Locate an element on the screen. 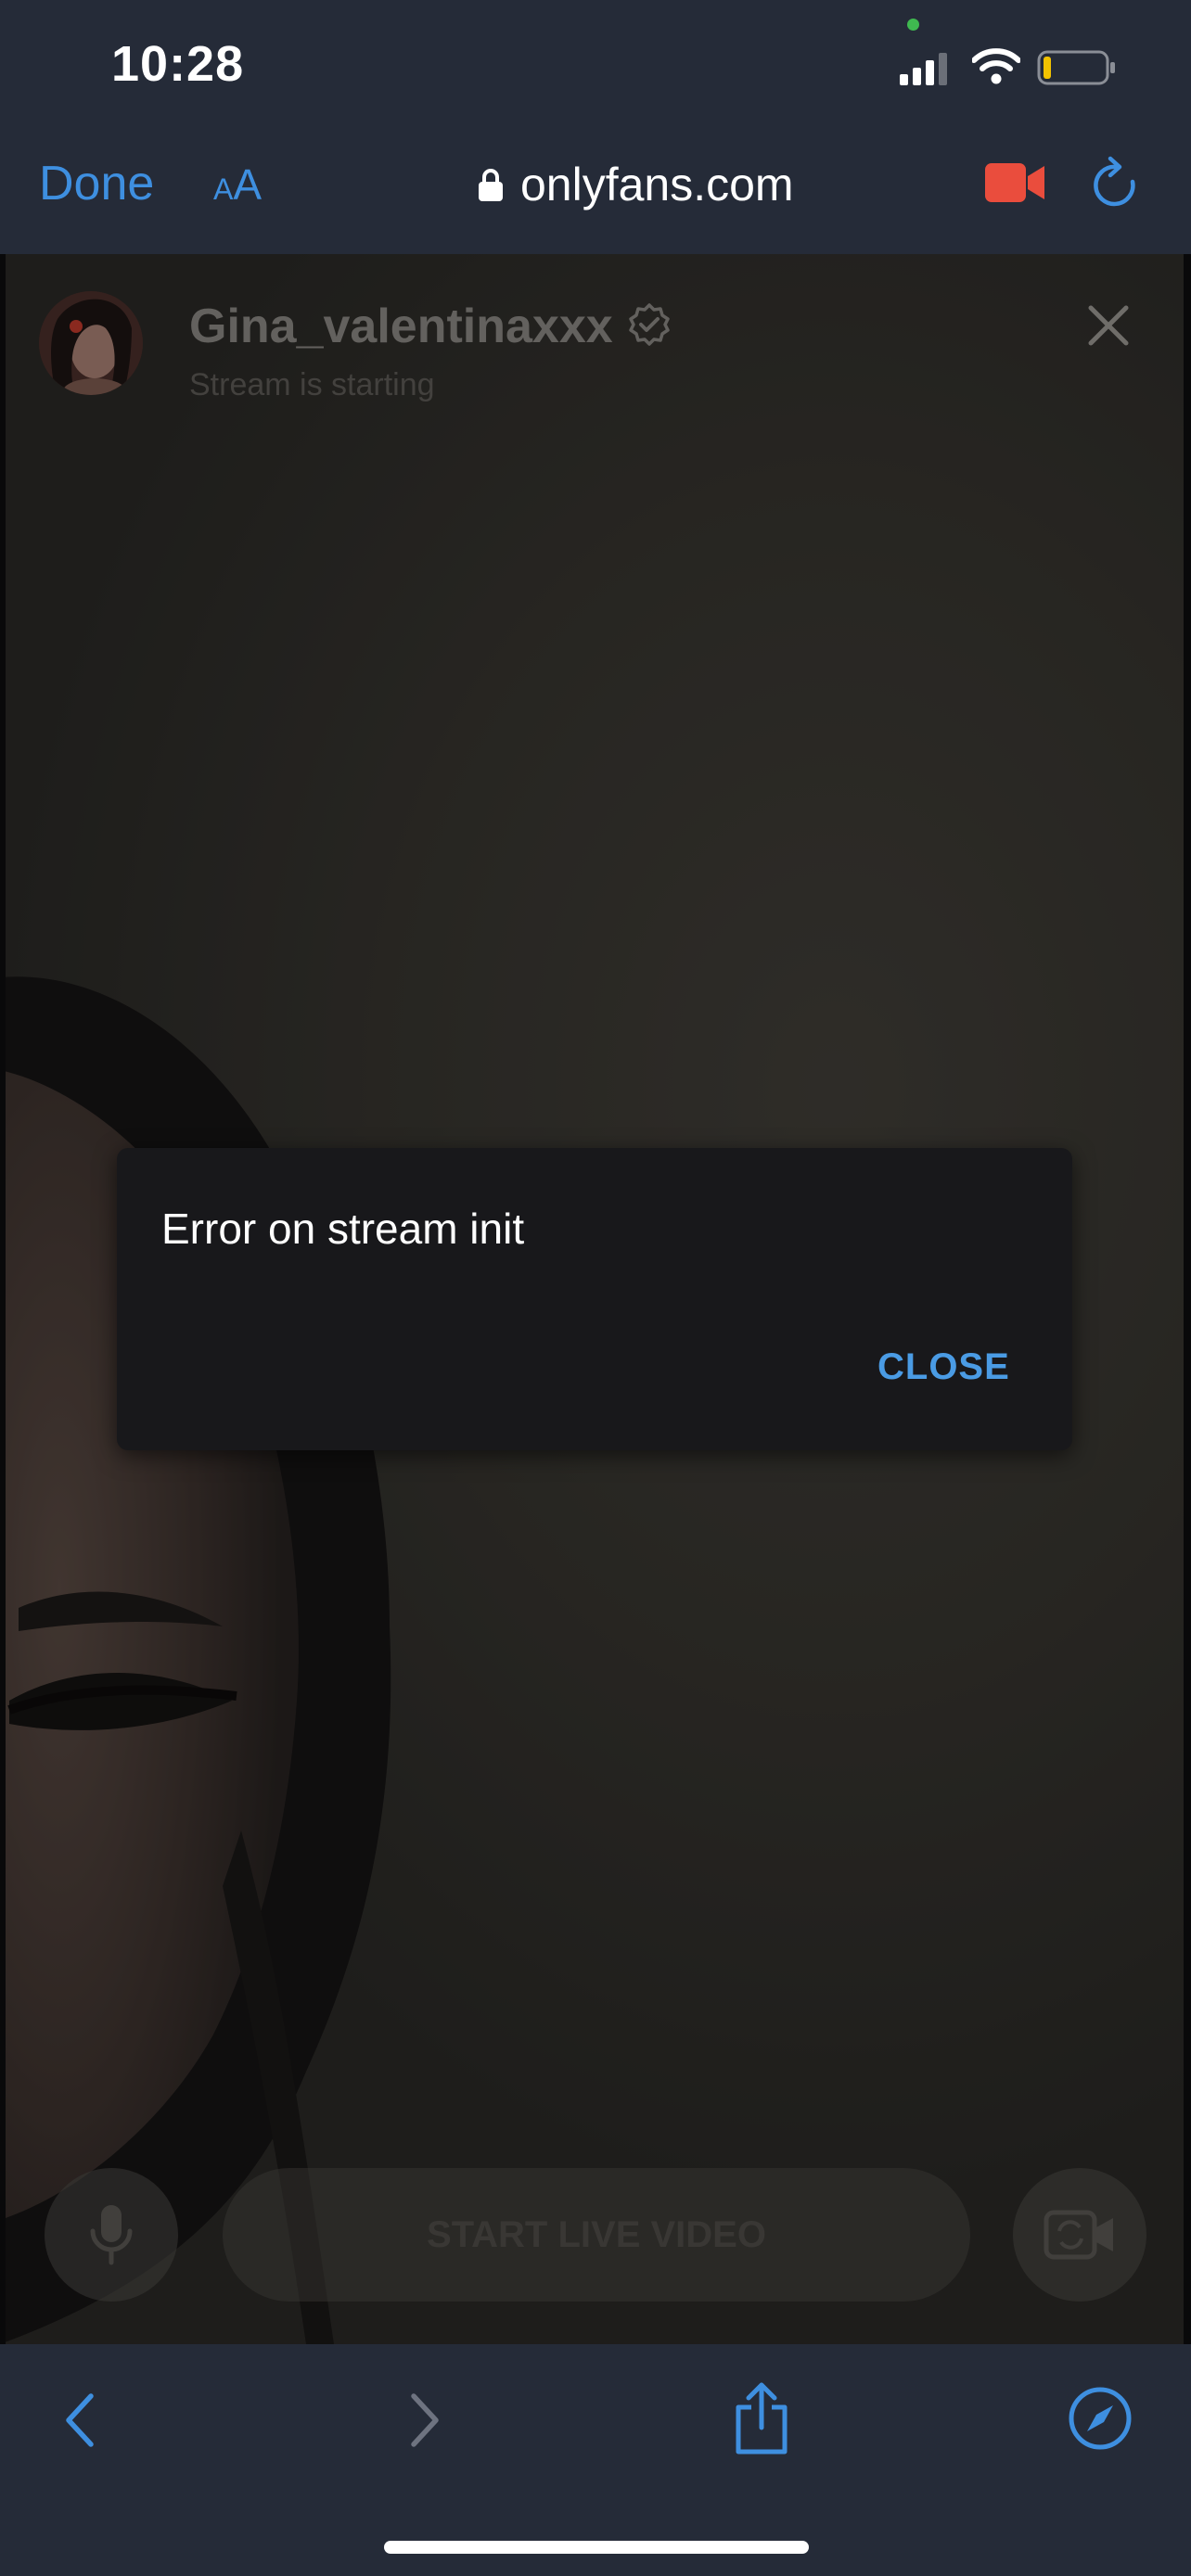 This screenshot has height=2576, width=1191. text-size-small-label: A is located at coordinates (223, 189).